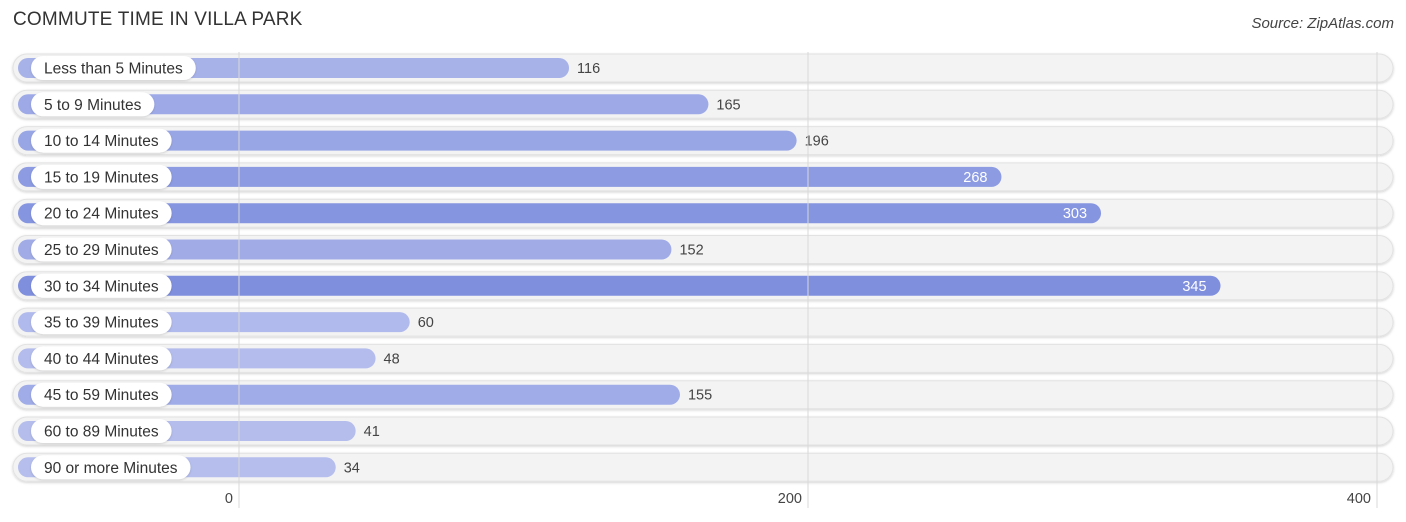  What do you see at coordinates (93, 105) in the screenshot?
I see `category-label: 5 to 9 Minutes` at bounding box center [93, 105].